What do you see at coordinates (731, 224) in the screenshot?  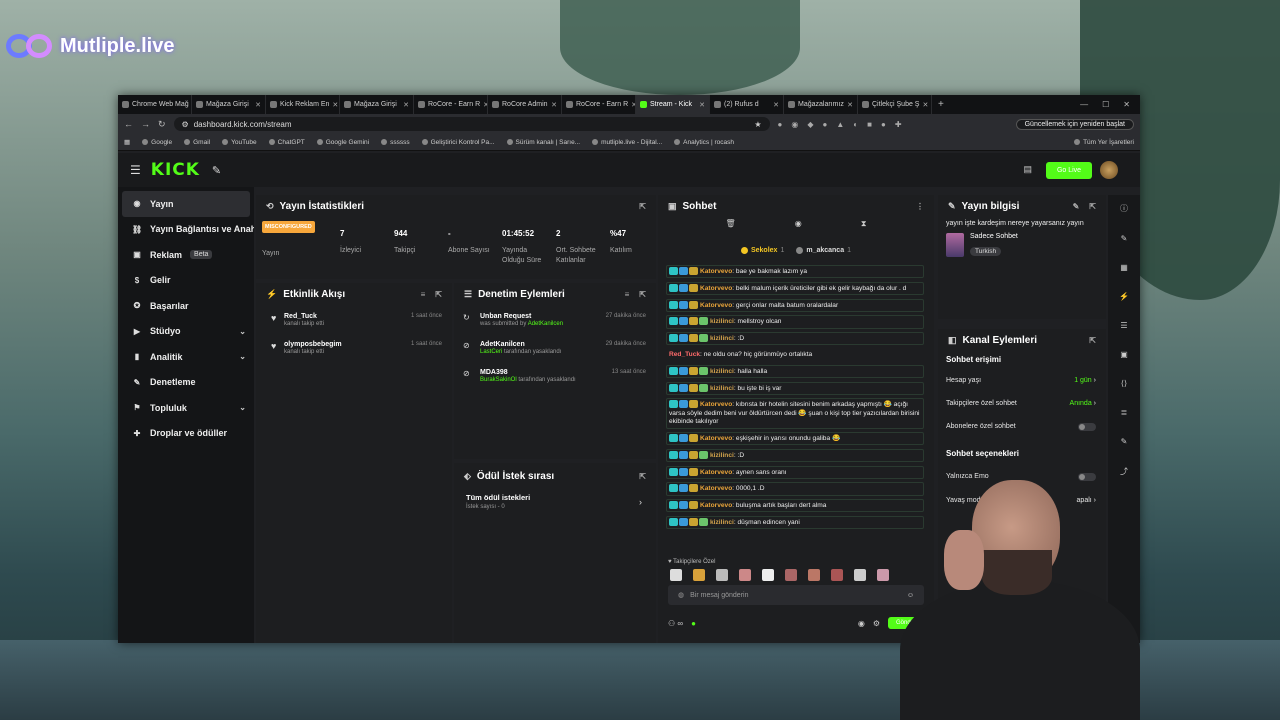 I see `trash-icon: 🗑` at bounding box center [731, 224].